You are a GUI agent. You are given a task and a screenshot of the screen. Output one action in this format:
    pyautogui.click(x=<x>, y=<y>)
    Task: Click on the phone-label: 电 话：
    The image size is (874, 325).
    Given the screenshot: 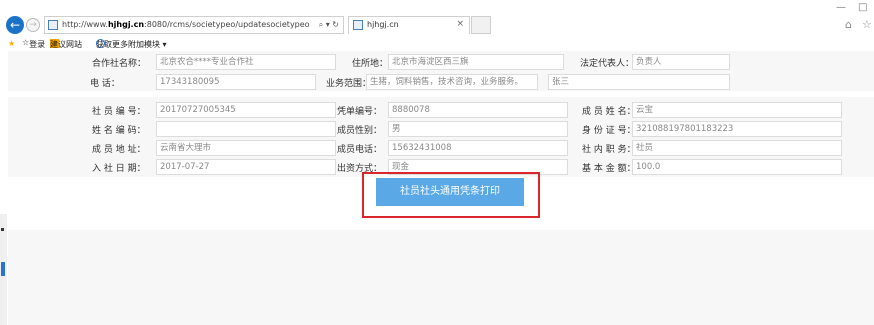 What is the action you would take?
    pyautogui.click(x=105, y=84)
    